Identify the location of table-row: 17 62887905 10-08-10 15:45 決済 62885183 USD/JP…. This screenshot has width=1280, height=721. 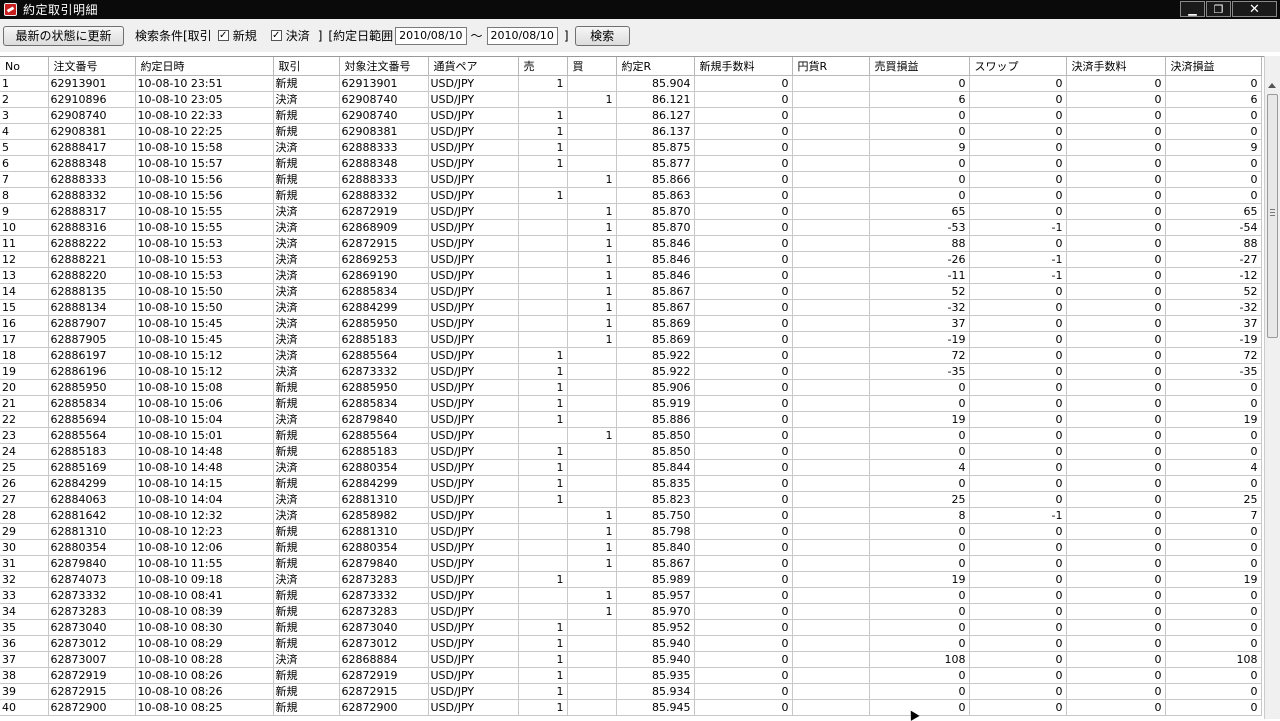
(631, 339).